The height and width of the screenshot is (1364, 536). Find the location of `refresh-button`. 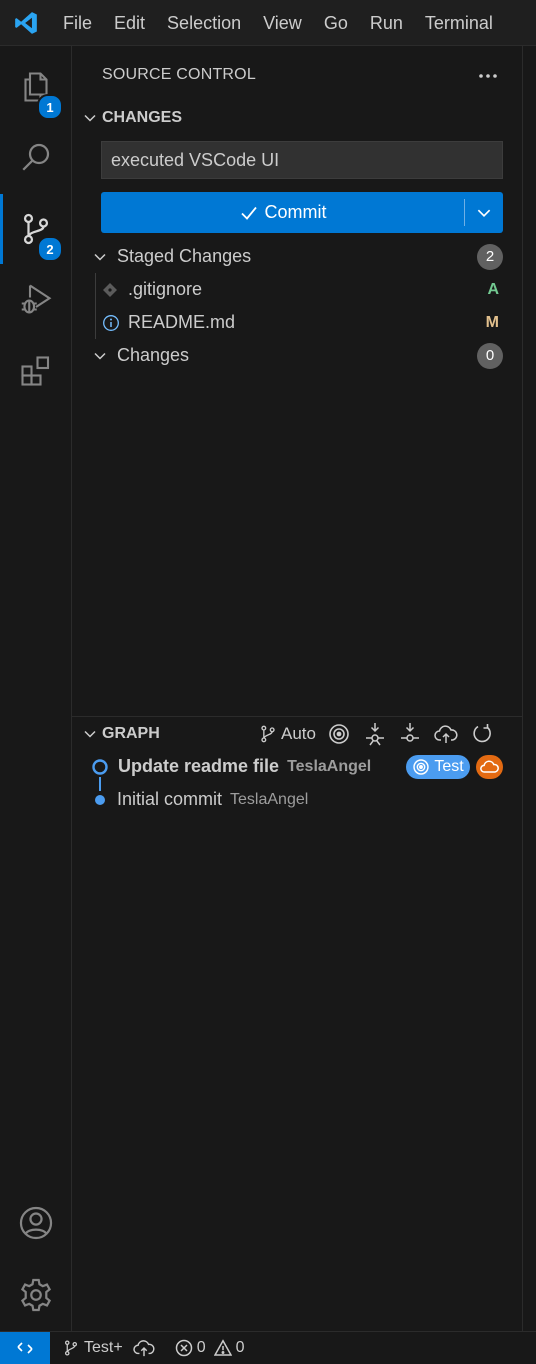

refresh-button is located at coordinates (482, 734).